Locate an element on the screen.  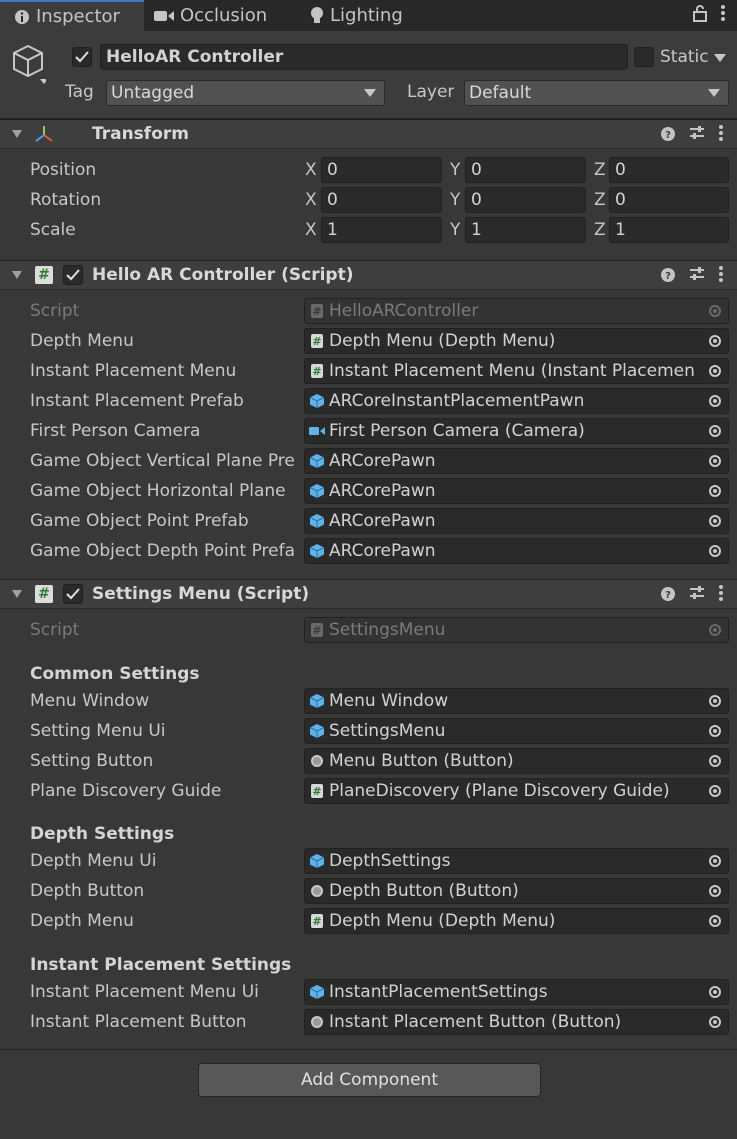
active-checkbox is located at coordinates (82, 57).